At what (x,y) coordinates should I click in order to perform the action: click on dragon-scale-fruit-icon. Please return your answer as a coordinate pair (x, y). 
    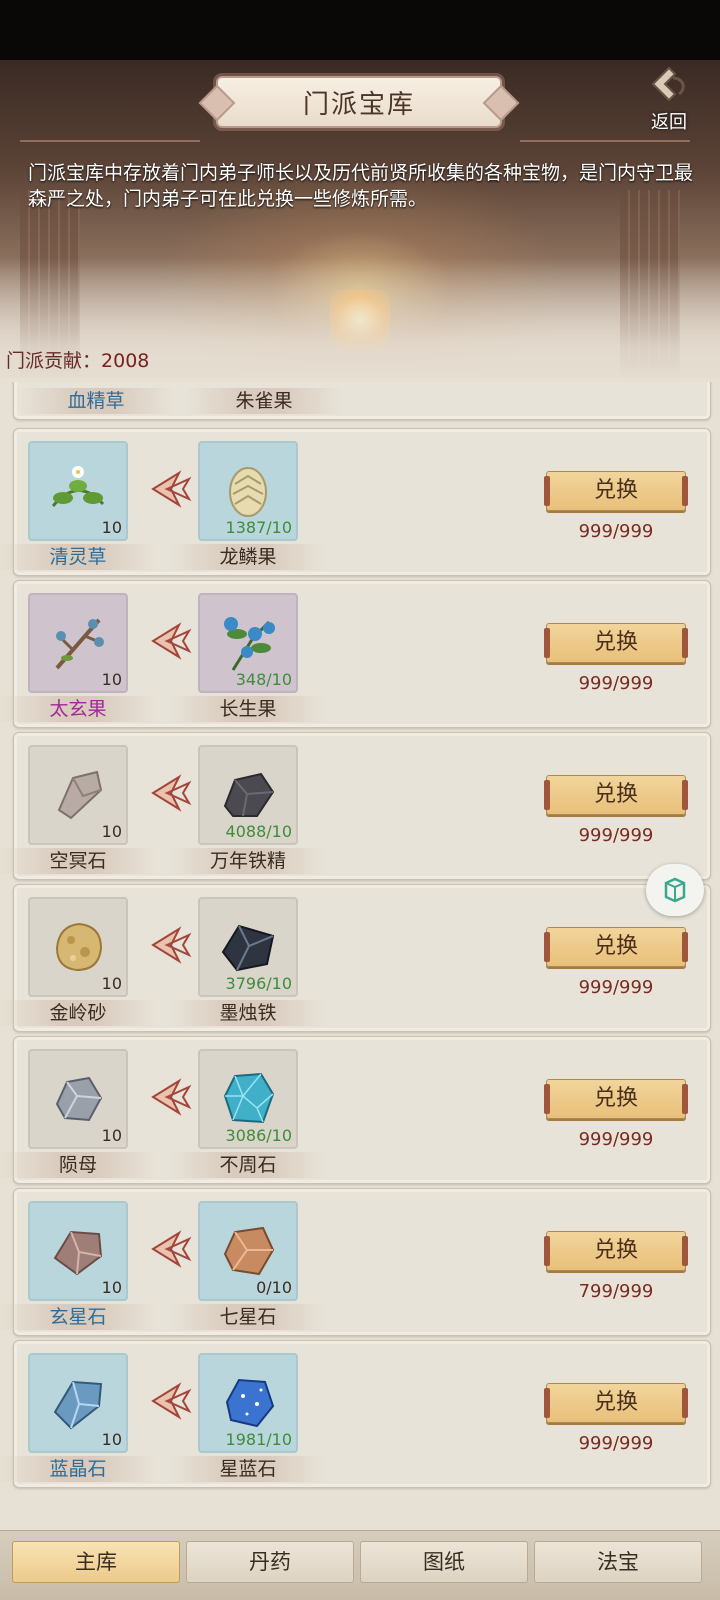
    Looking at the image, I should click on (248, 492).